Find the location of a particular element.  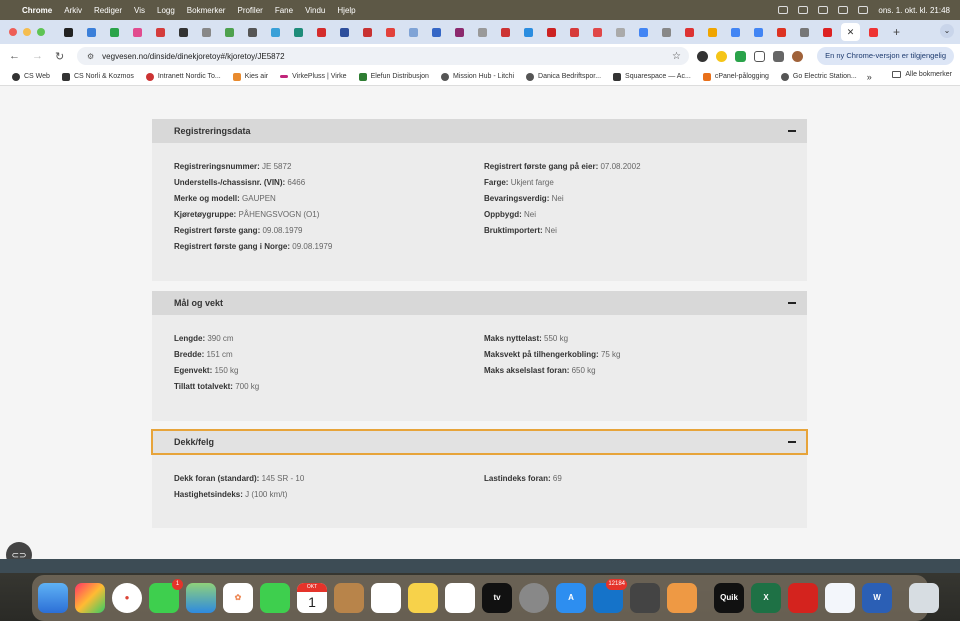

close-tab-icon: ✕ is located at coordinates (851, 32).